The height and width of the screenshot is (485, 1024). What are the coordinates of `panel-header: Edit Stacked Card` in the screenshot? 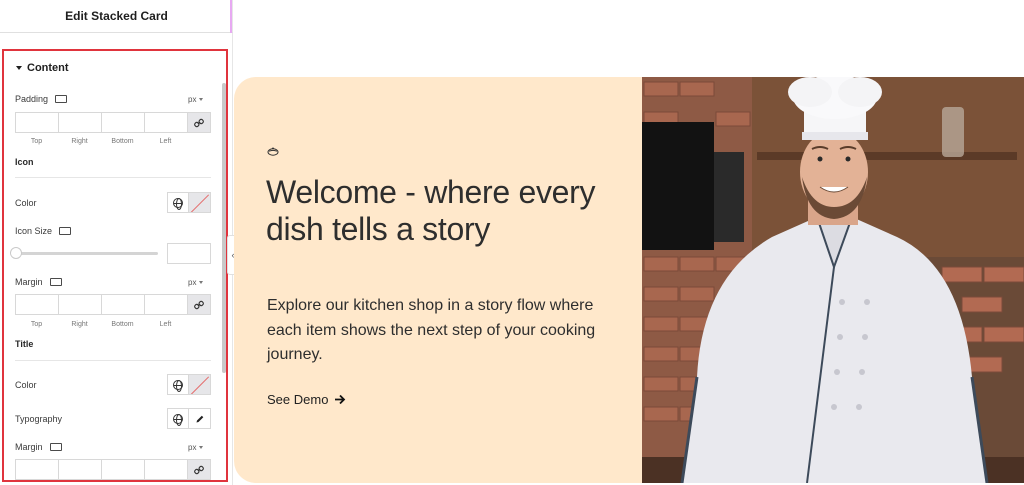 It's located at (116, 16).